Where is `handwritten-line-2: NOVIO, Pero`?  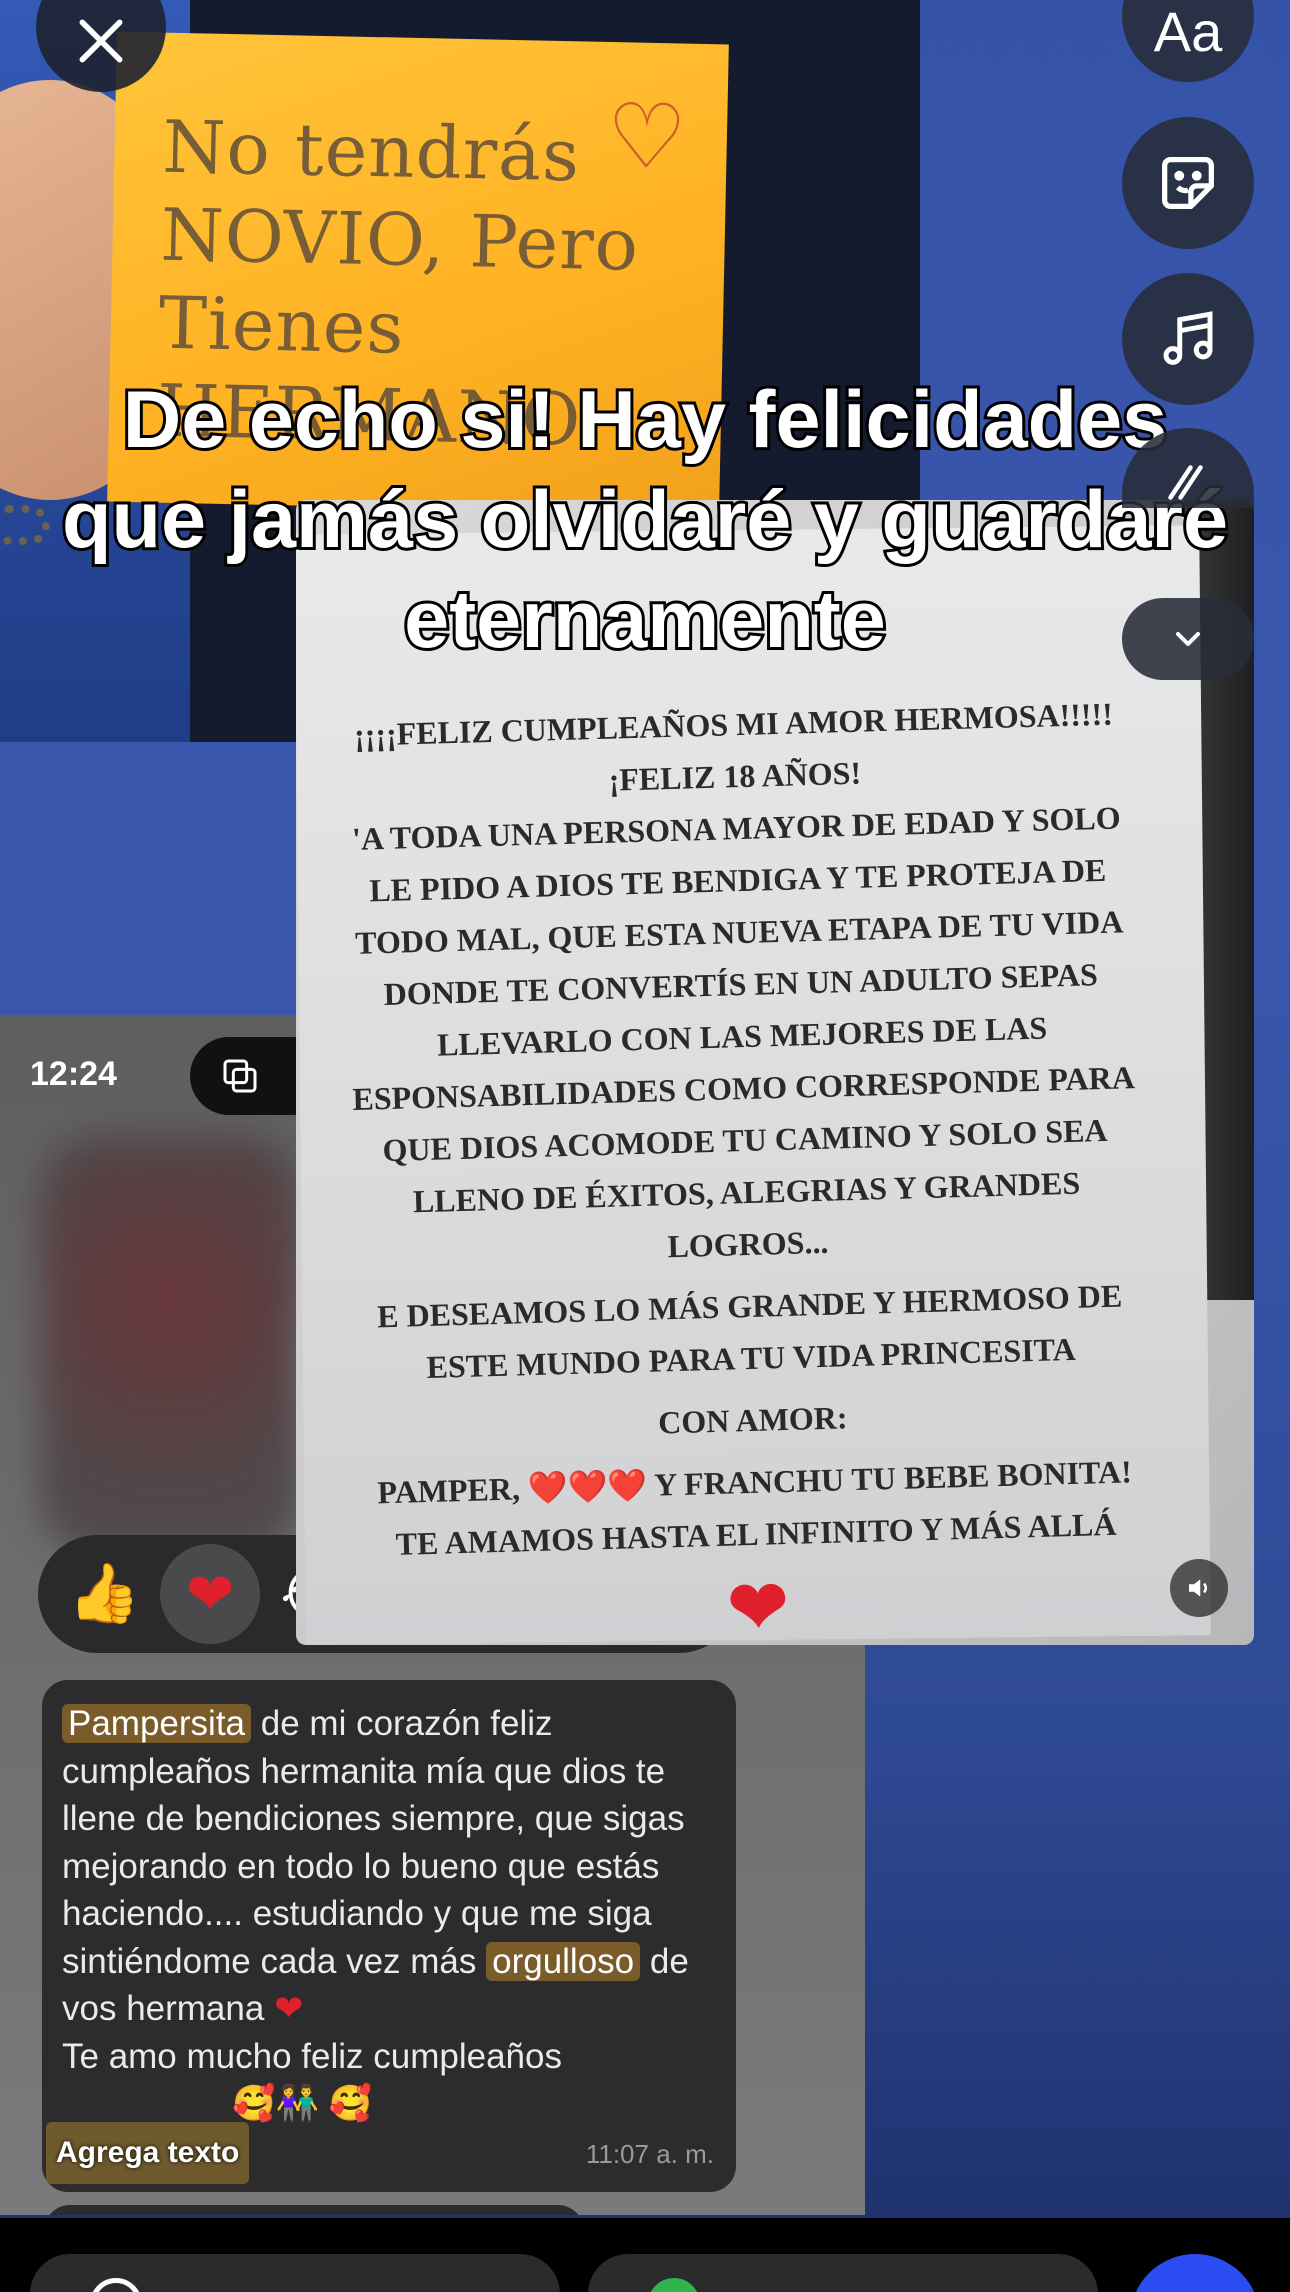
handwritten-line-2: NOVIO, Pero is located at coordinates (399, 239).